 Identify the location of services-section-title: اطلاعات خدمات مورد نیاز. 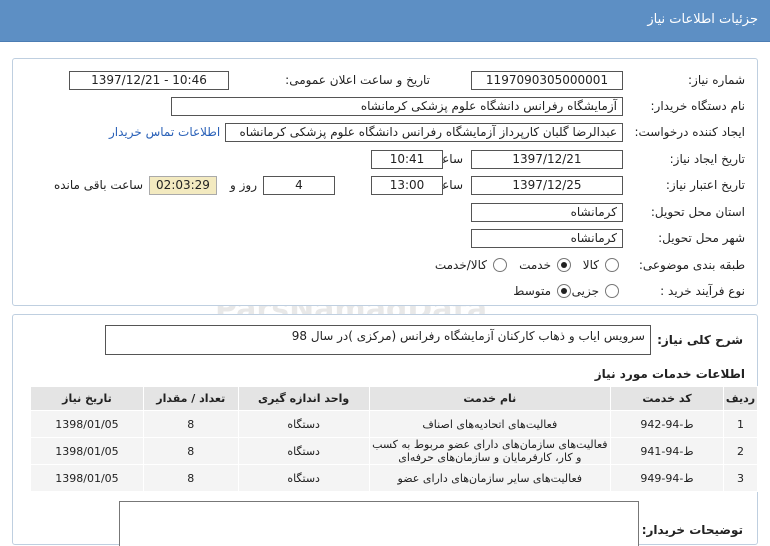
(669, 374).